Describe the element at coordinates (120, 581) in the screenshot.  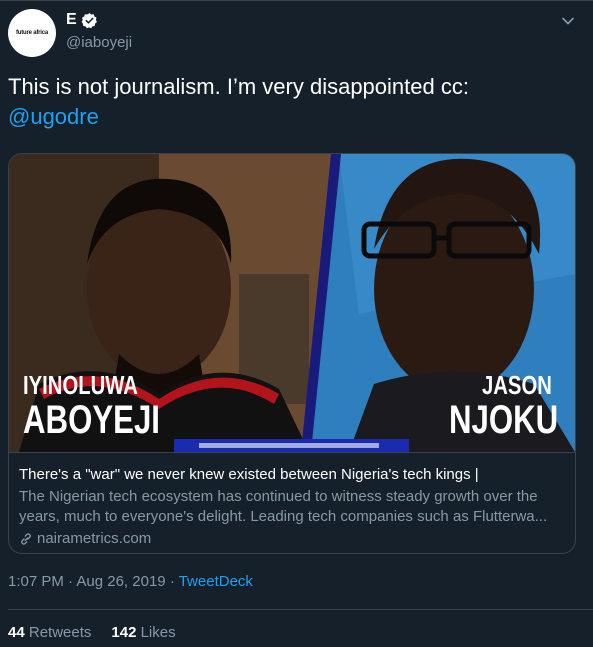
I see `tweet-date: Aug 26, 2019` at that location.